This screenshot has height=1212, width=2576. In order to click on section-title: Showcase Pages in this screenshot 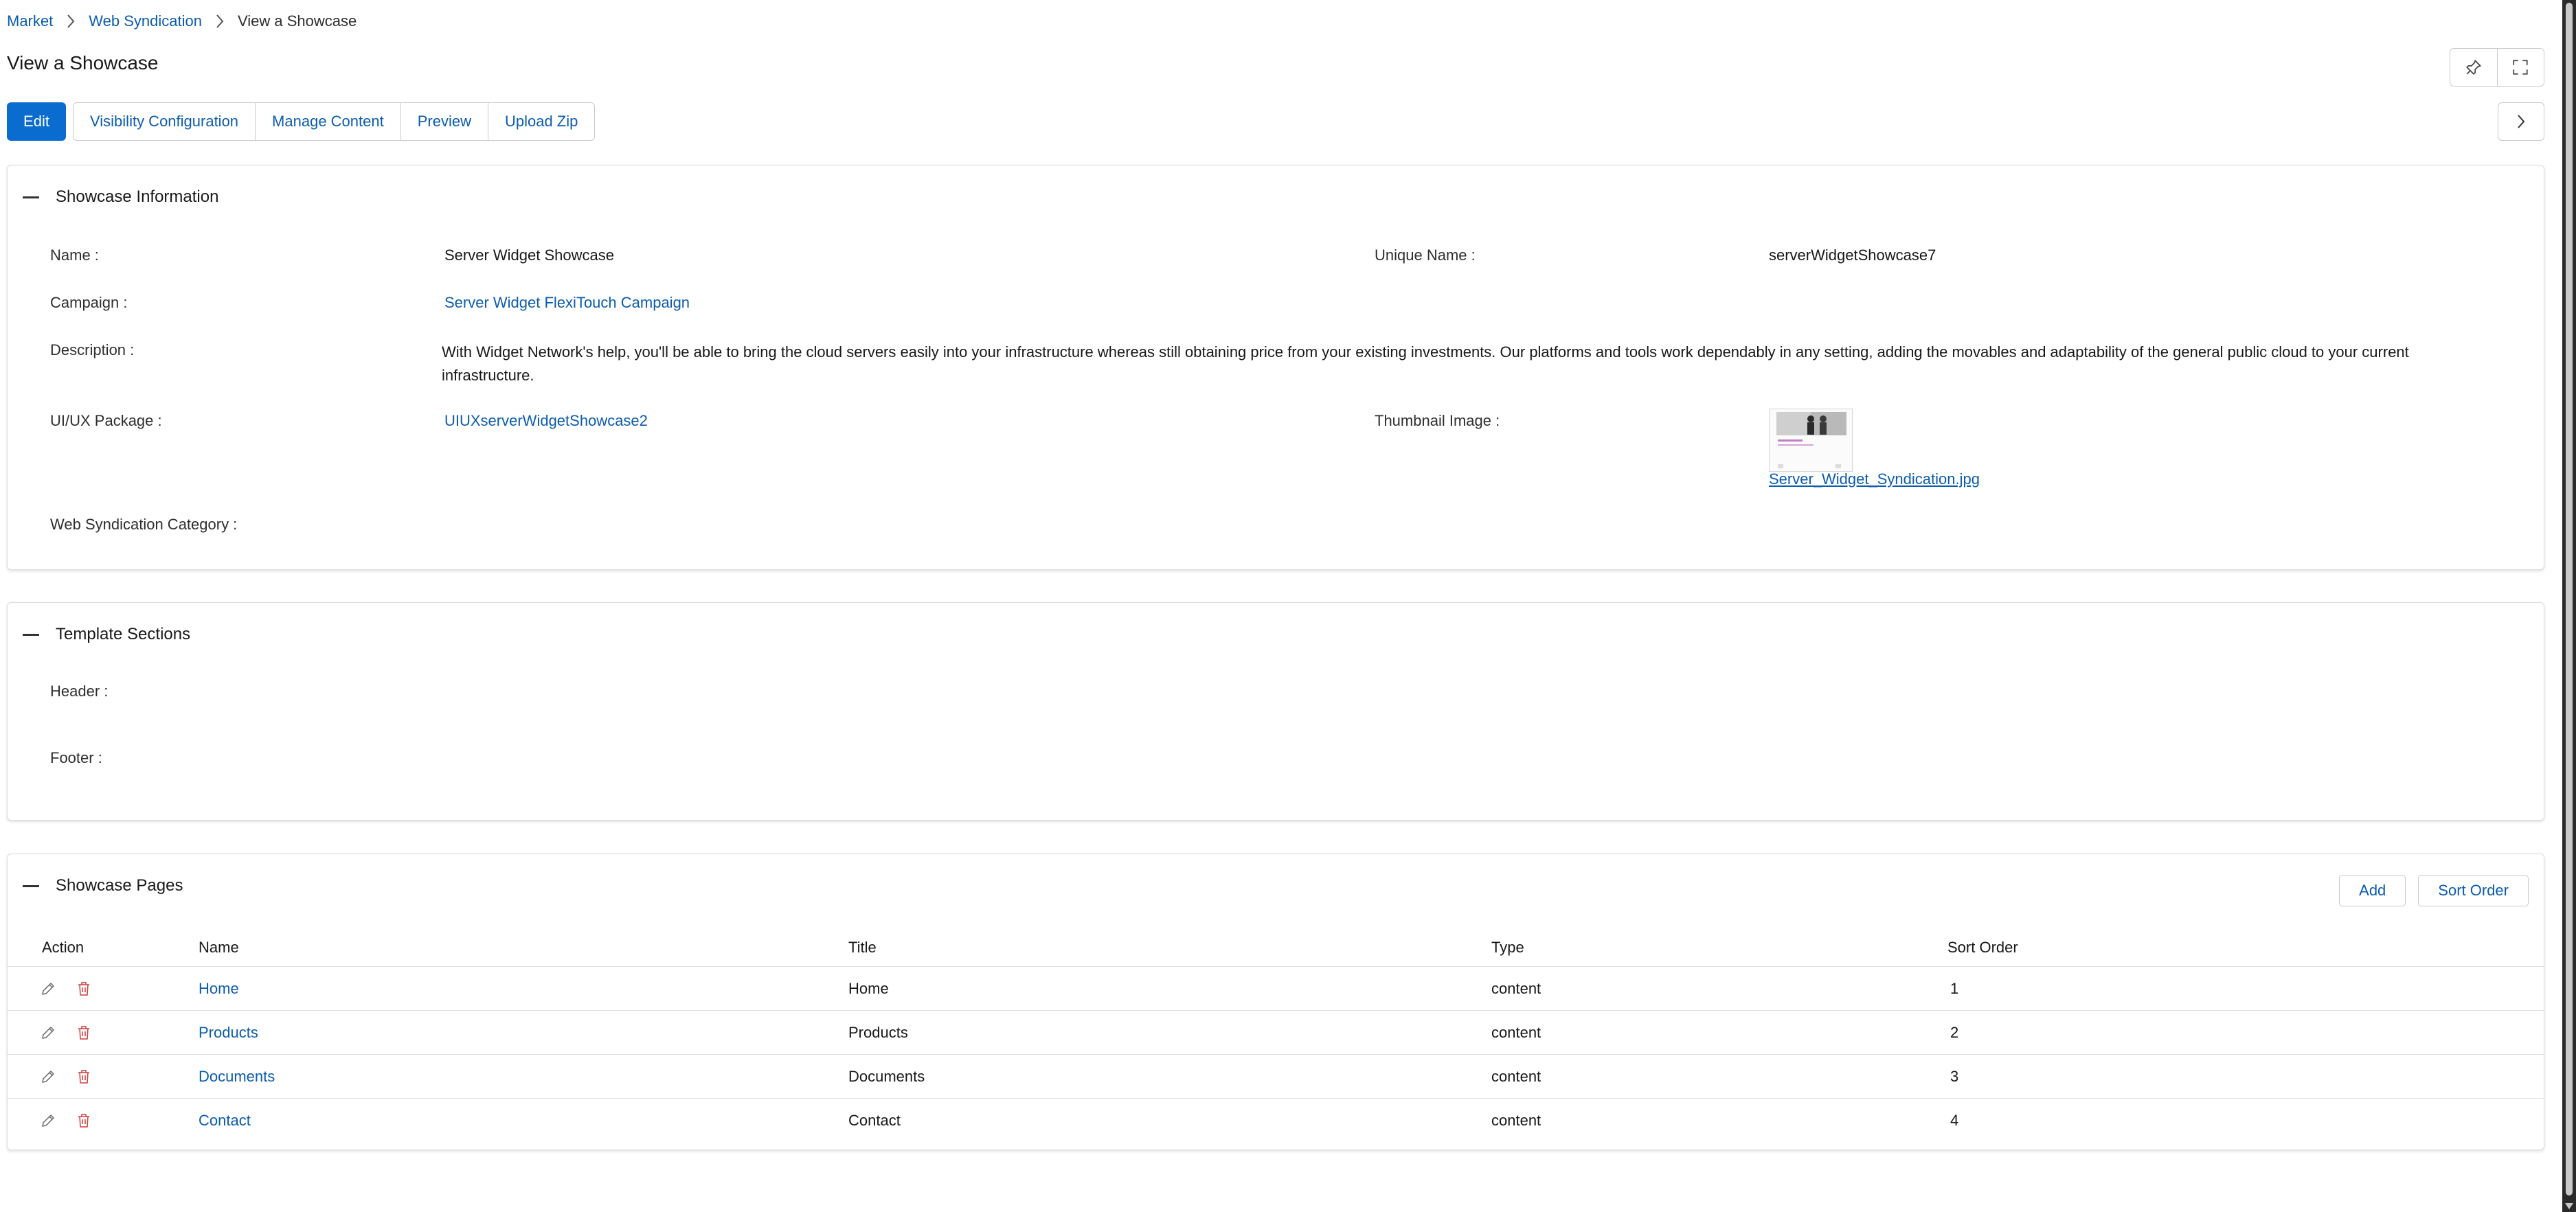, I will do `click(119, 886)`.